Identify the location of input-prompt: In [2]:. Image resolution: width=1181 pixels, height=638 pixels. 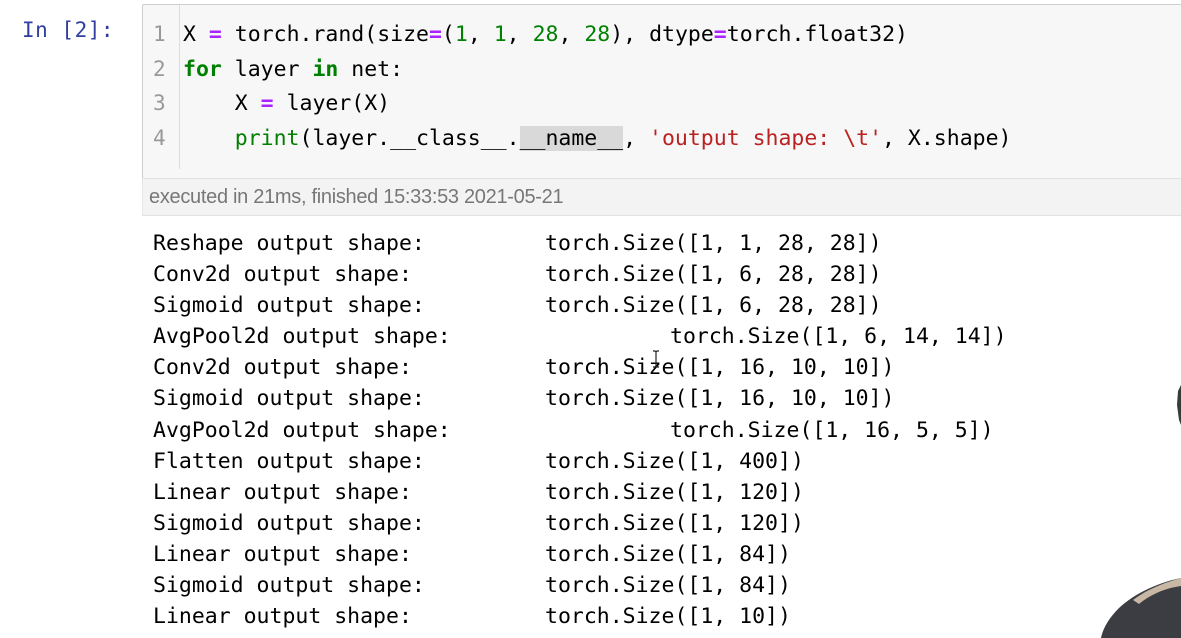
(68, 30).